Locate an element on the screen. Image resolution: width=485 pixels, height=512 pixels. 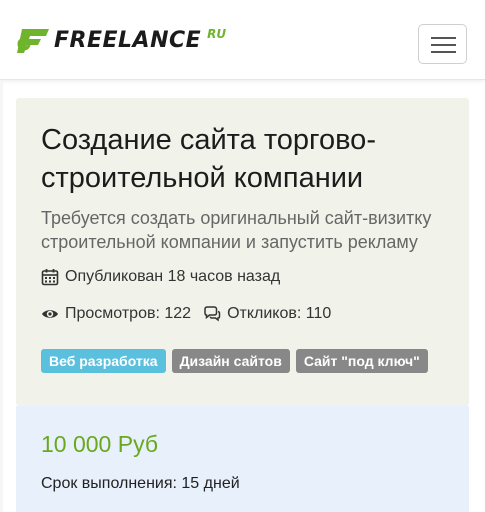
logo-text: FREELANCE is located at coordinates (128, 40).